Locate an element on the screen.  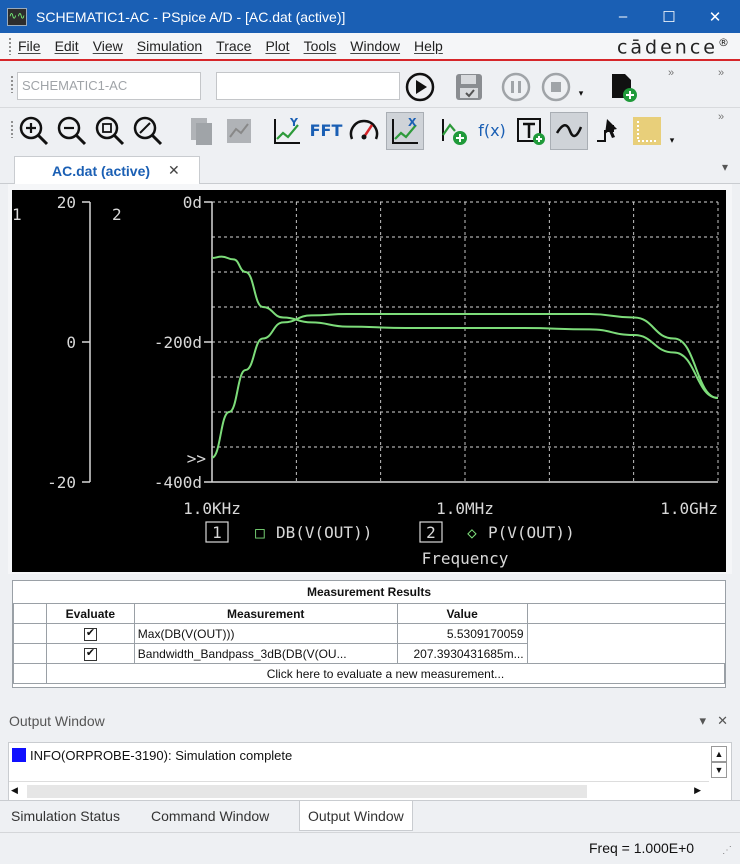
tab-close-icon: ✕ is located at coordinates (174, 170).